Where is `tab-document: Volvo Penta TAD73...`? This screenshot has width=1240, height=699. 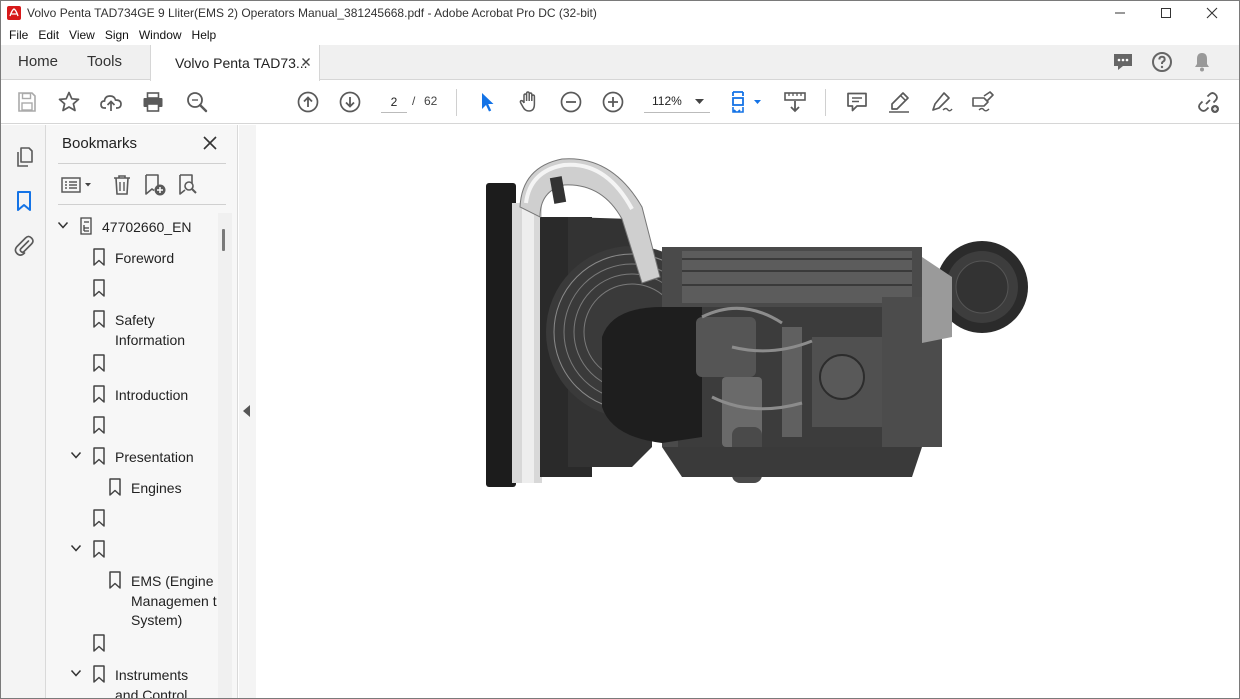 tab-document: Volvo Penta TAD73... is located at coordinates (235, 63).